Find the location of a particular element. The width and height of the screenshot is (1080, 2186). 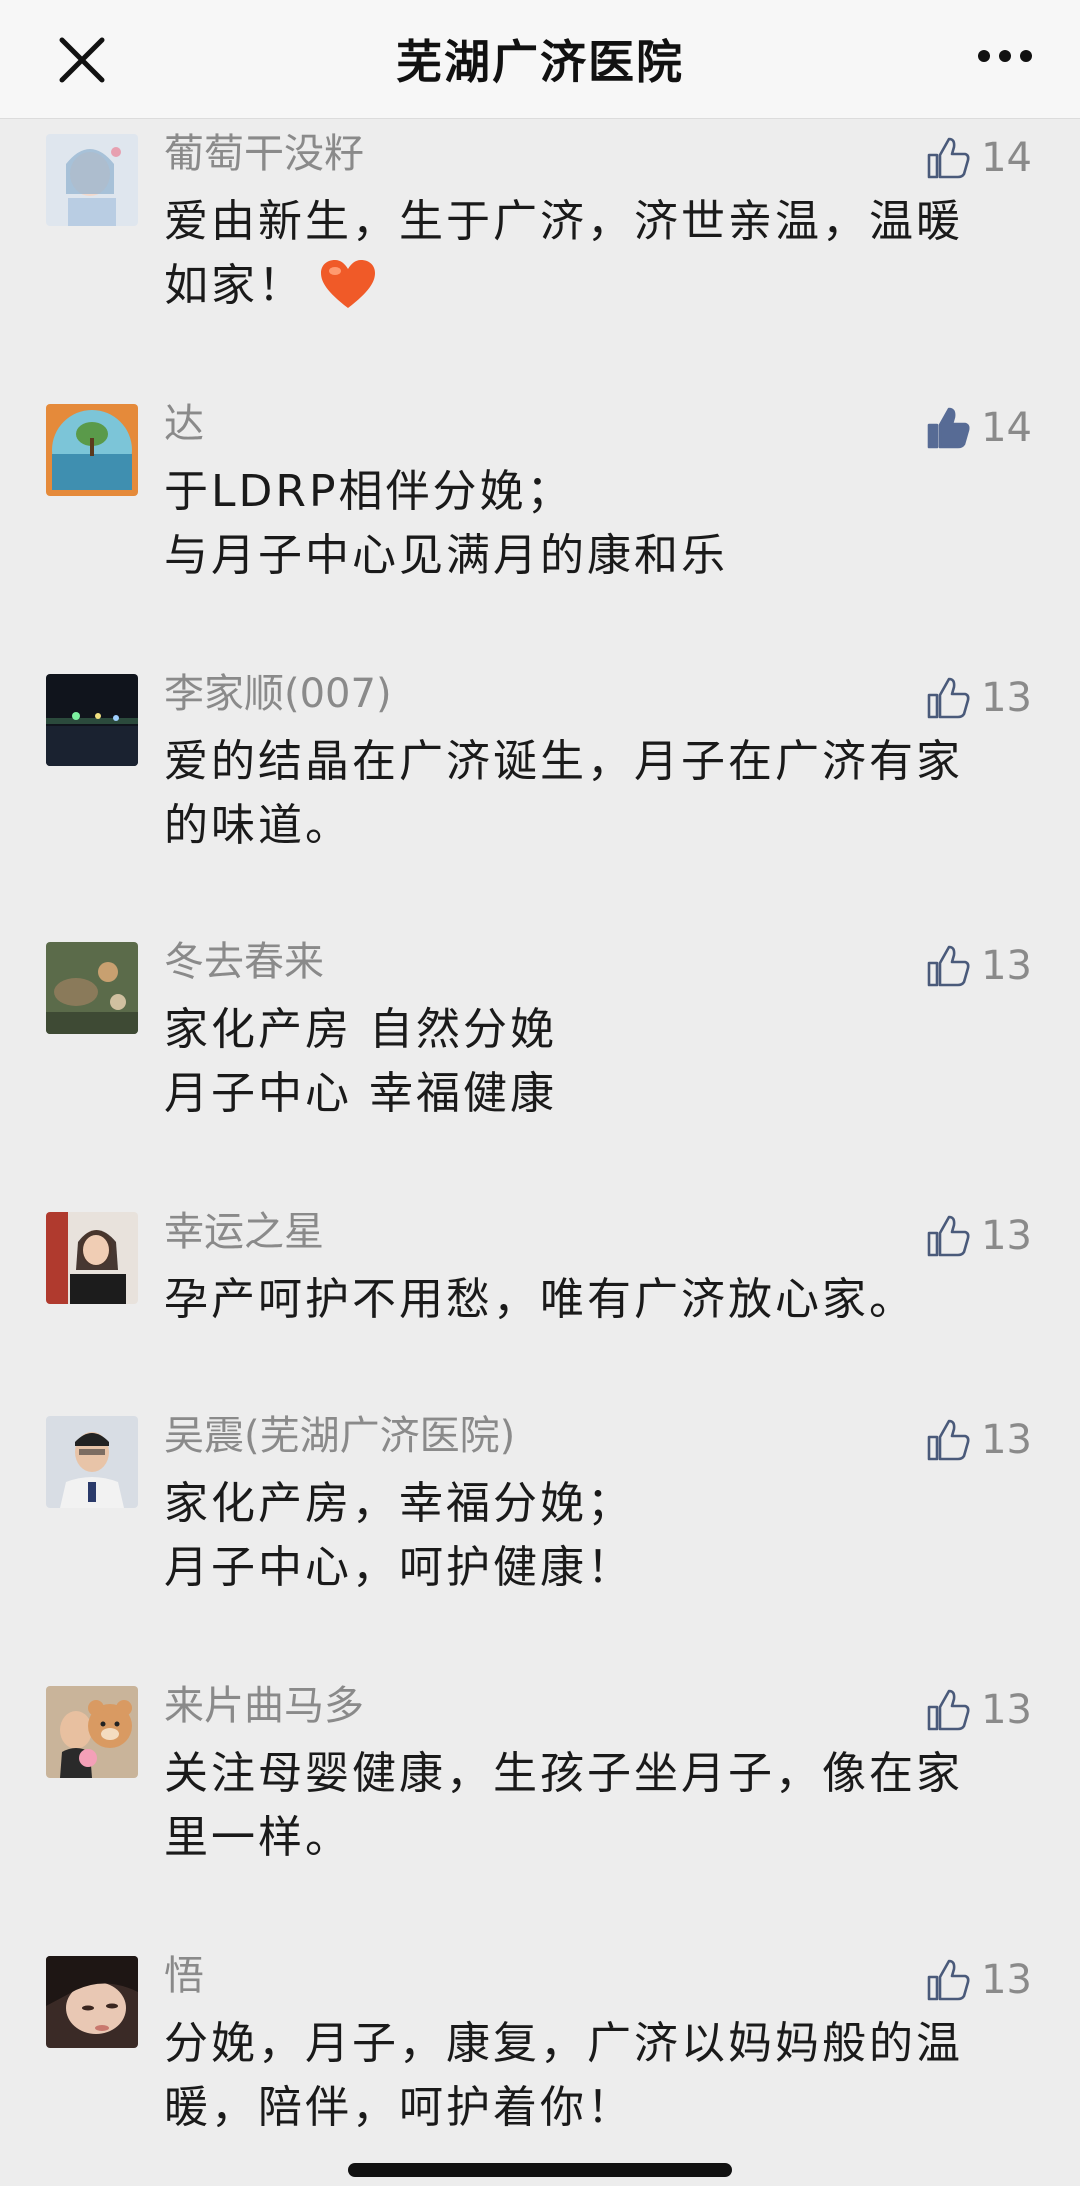

comment-line: 家化产房，幸福分娩； is located at coordinates (399, 1503).